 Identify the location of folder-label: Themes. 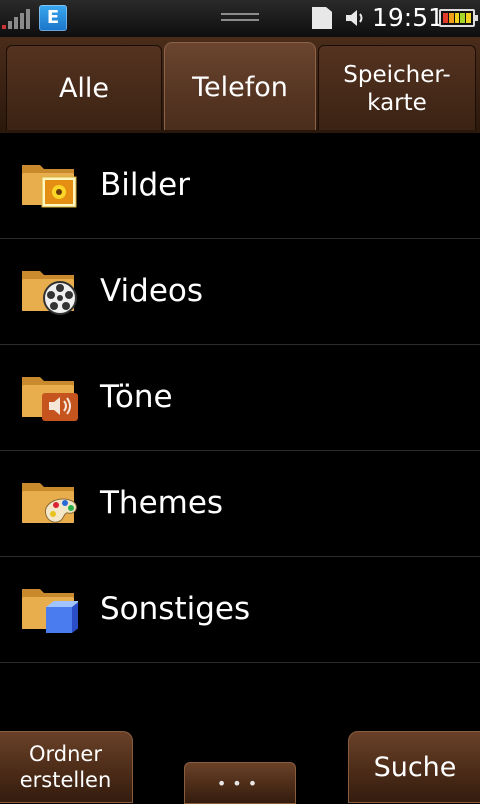
(162, 503).